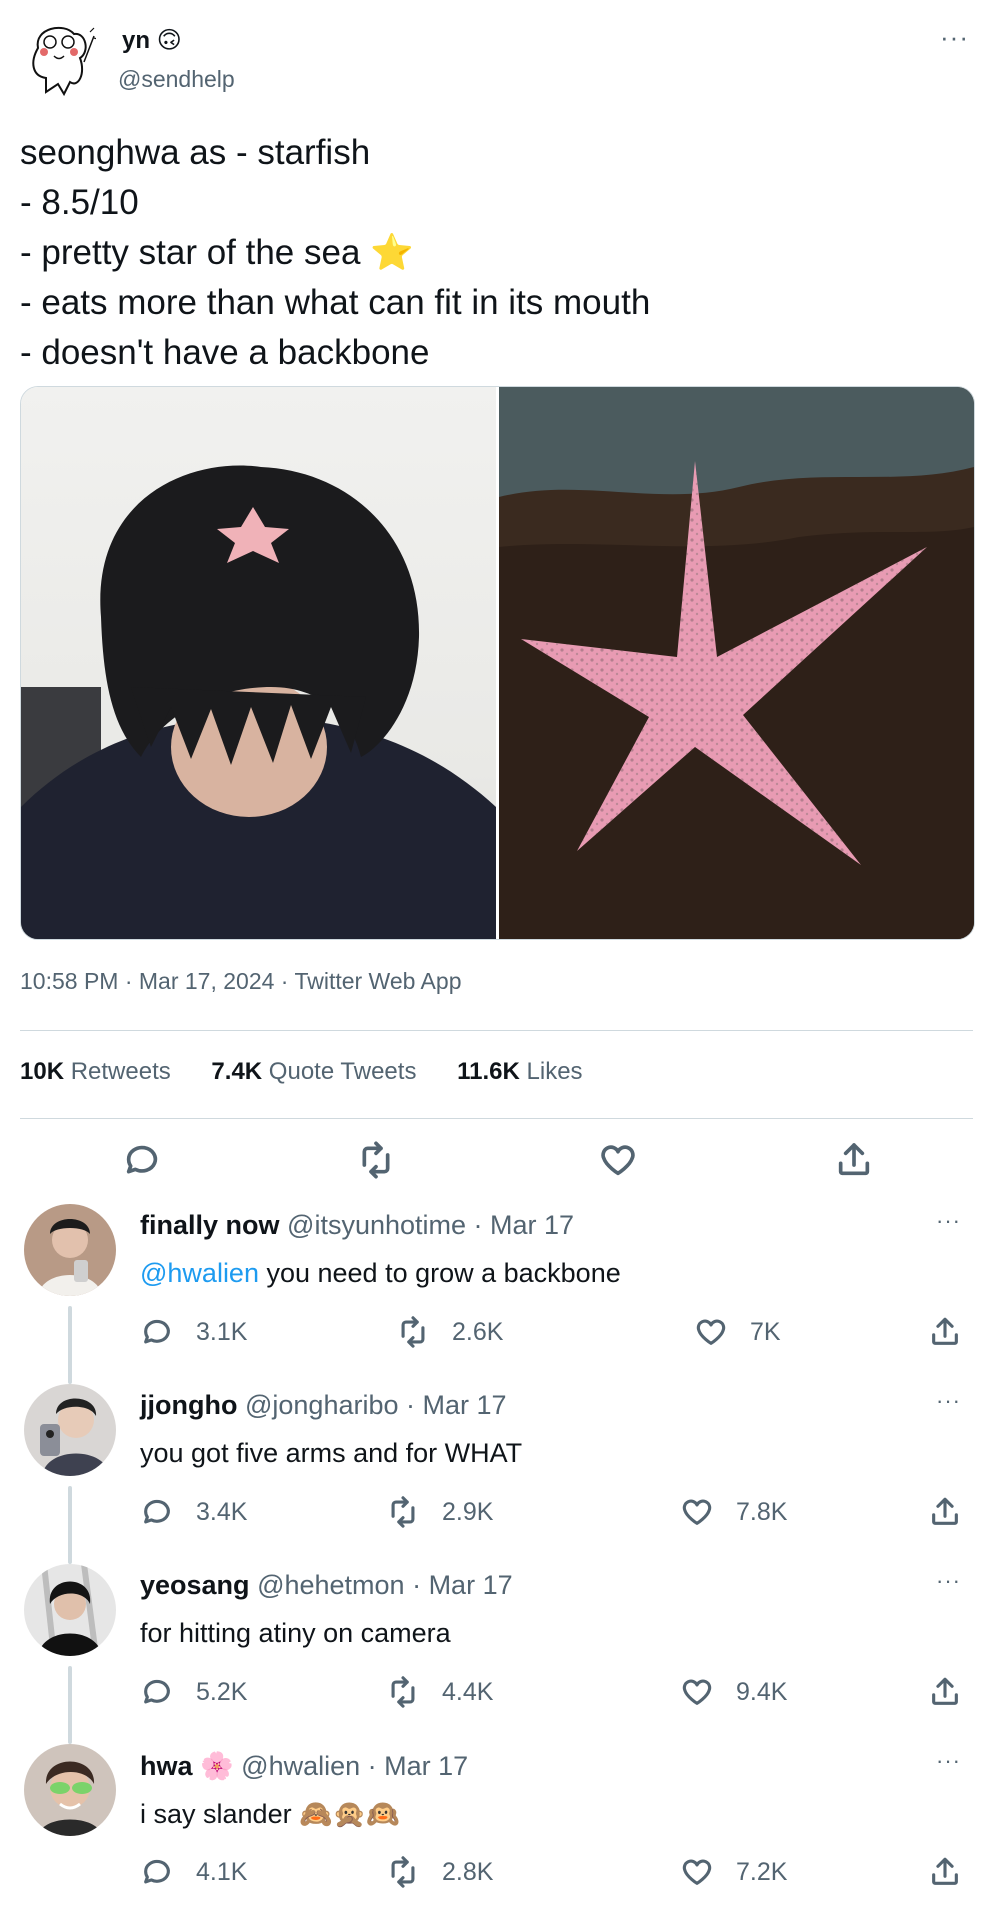  I want to click on likes-stat: 11.6K Likes, so click(519, 1071).